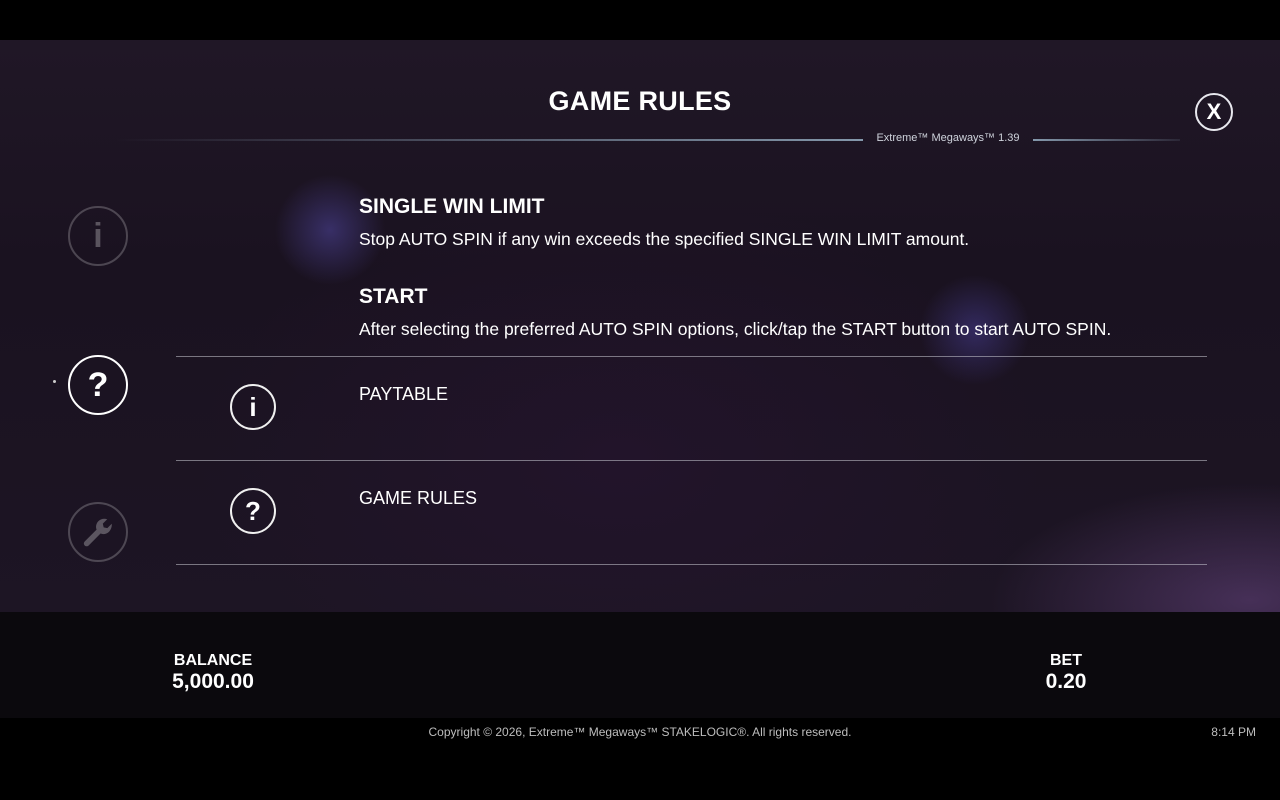 Image resolution: width=1280 pixels, height=800 pixels. What do you see at coordinates (1233, 732) in the screenshot?
I see `clock: 8:14 PM` at bounding box center [1233, 732].